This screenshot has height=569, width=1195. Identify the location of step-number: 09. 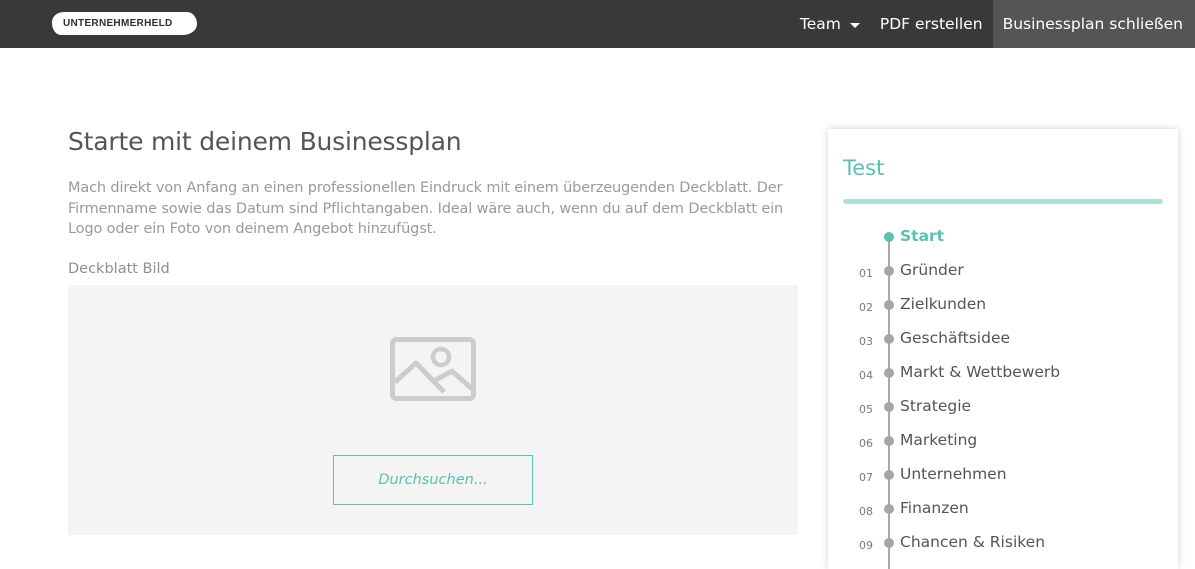
(866, 545).